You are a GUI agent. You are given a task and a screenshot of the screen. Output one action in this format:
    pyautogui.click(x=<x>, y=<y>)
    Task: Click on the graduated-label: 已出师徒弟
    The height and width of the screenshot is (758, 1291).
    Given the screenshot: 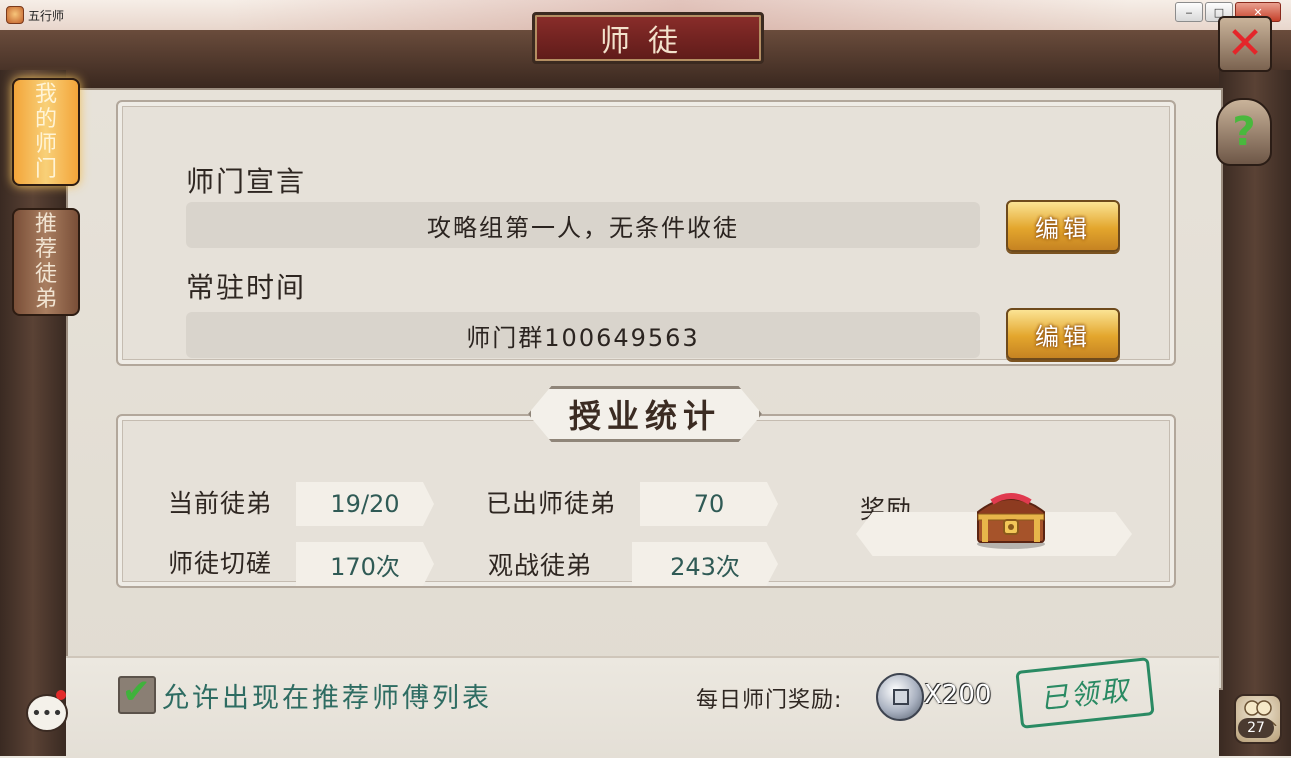 What is the action you would take?
    pyautogui.click(x=551, y=503)
    